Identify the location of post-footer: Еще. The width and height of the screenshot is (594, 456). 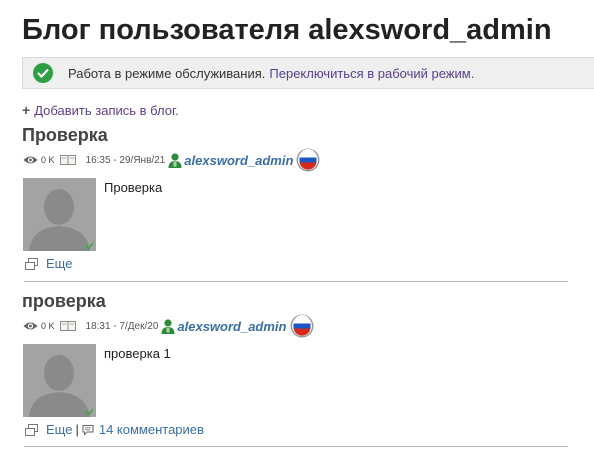
(48, 263).